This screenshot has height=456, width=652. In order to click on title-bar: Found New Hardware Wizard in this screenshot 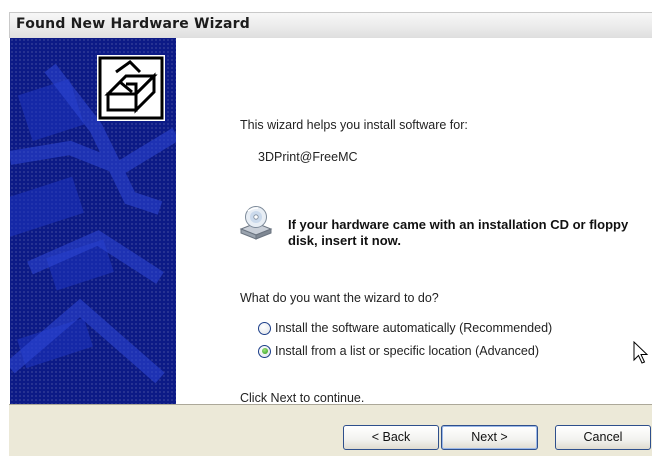, I will do `click(330, 25)`.